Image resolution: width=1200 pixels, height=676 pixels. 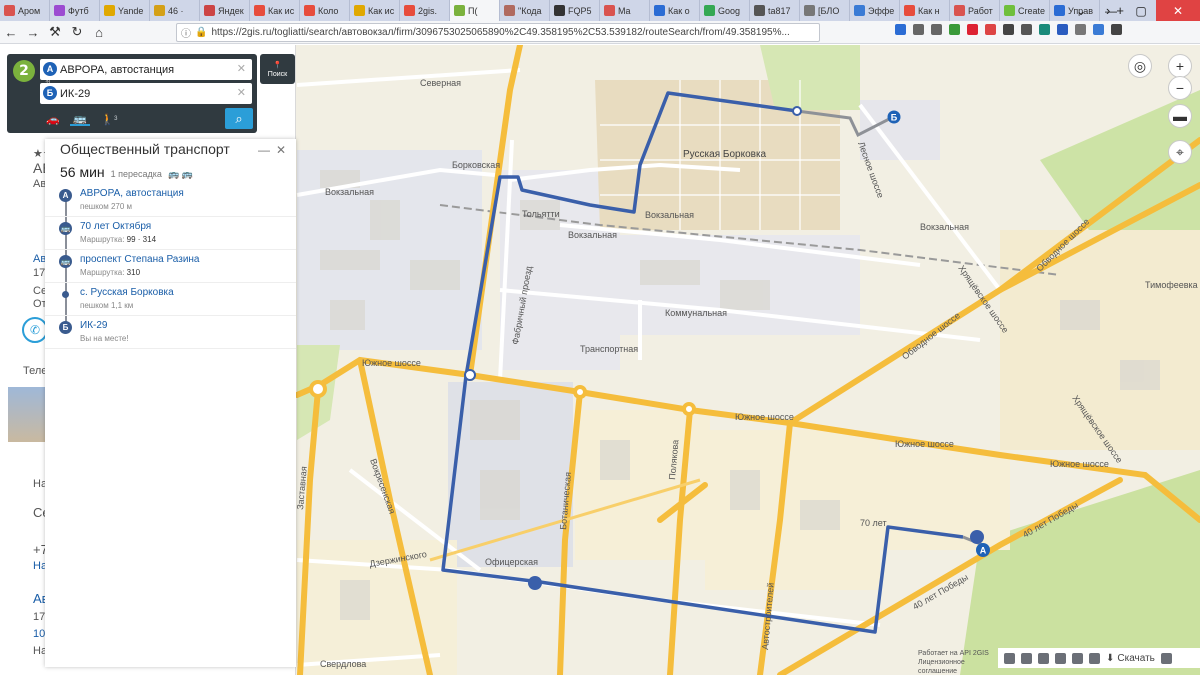 What do you see at coordinates (170, 200) in the screenshot?
I see `route-step: А АВРОРА, автостанция пешком 270 м` at bounding box center [170, 200].